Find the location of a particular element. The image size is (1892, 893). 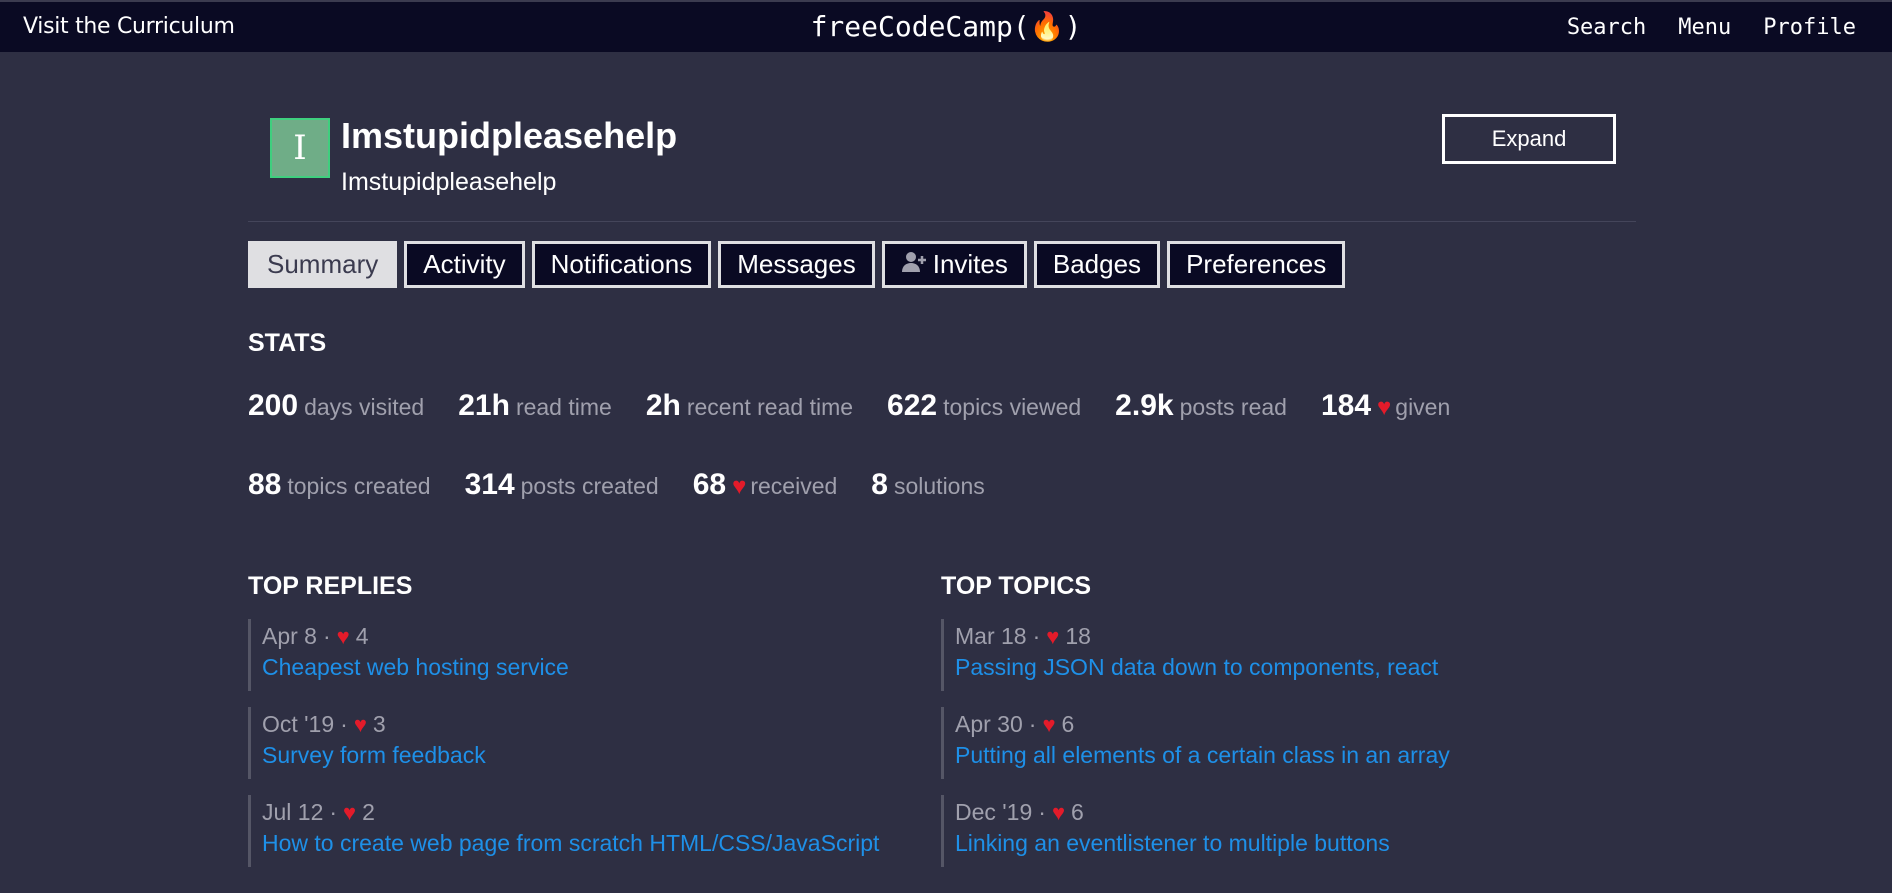

item-title-link: Cheapest web hosting service is located at coordinates (575, 667).